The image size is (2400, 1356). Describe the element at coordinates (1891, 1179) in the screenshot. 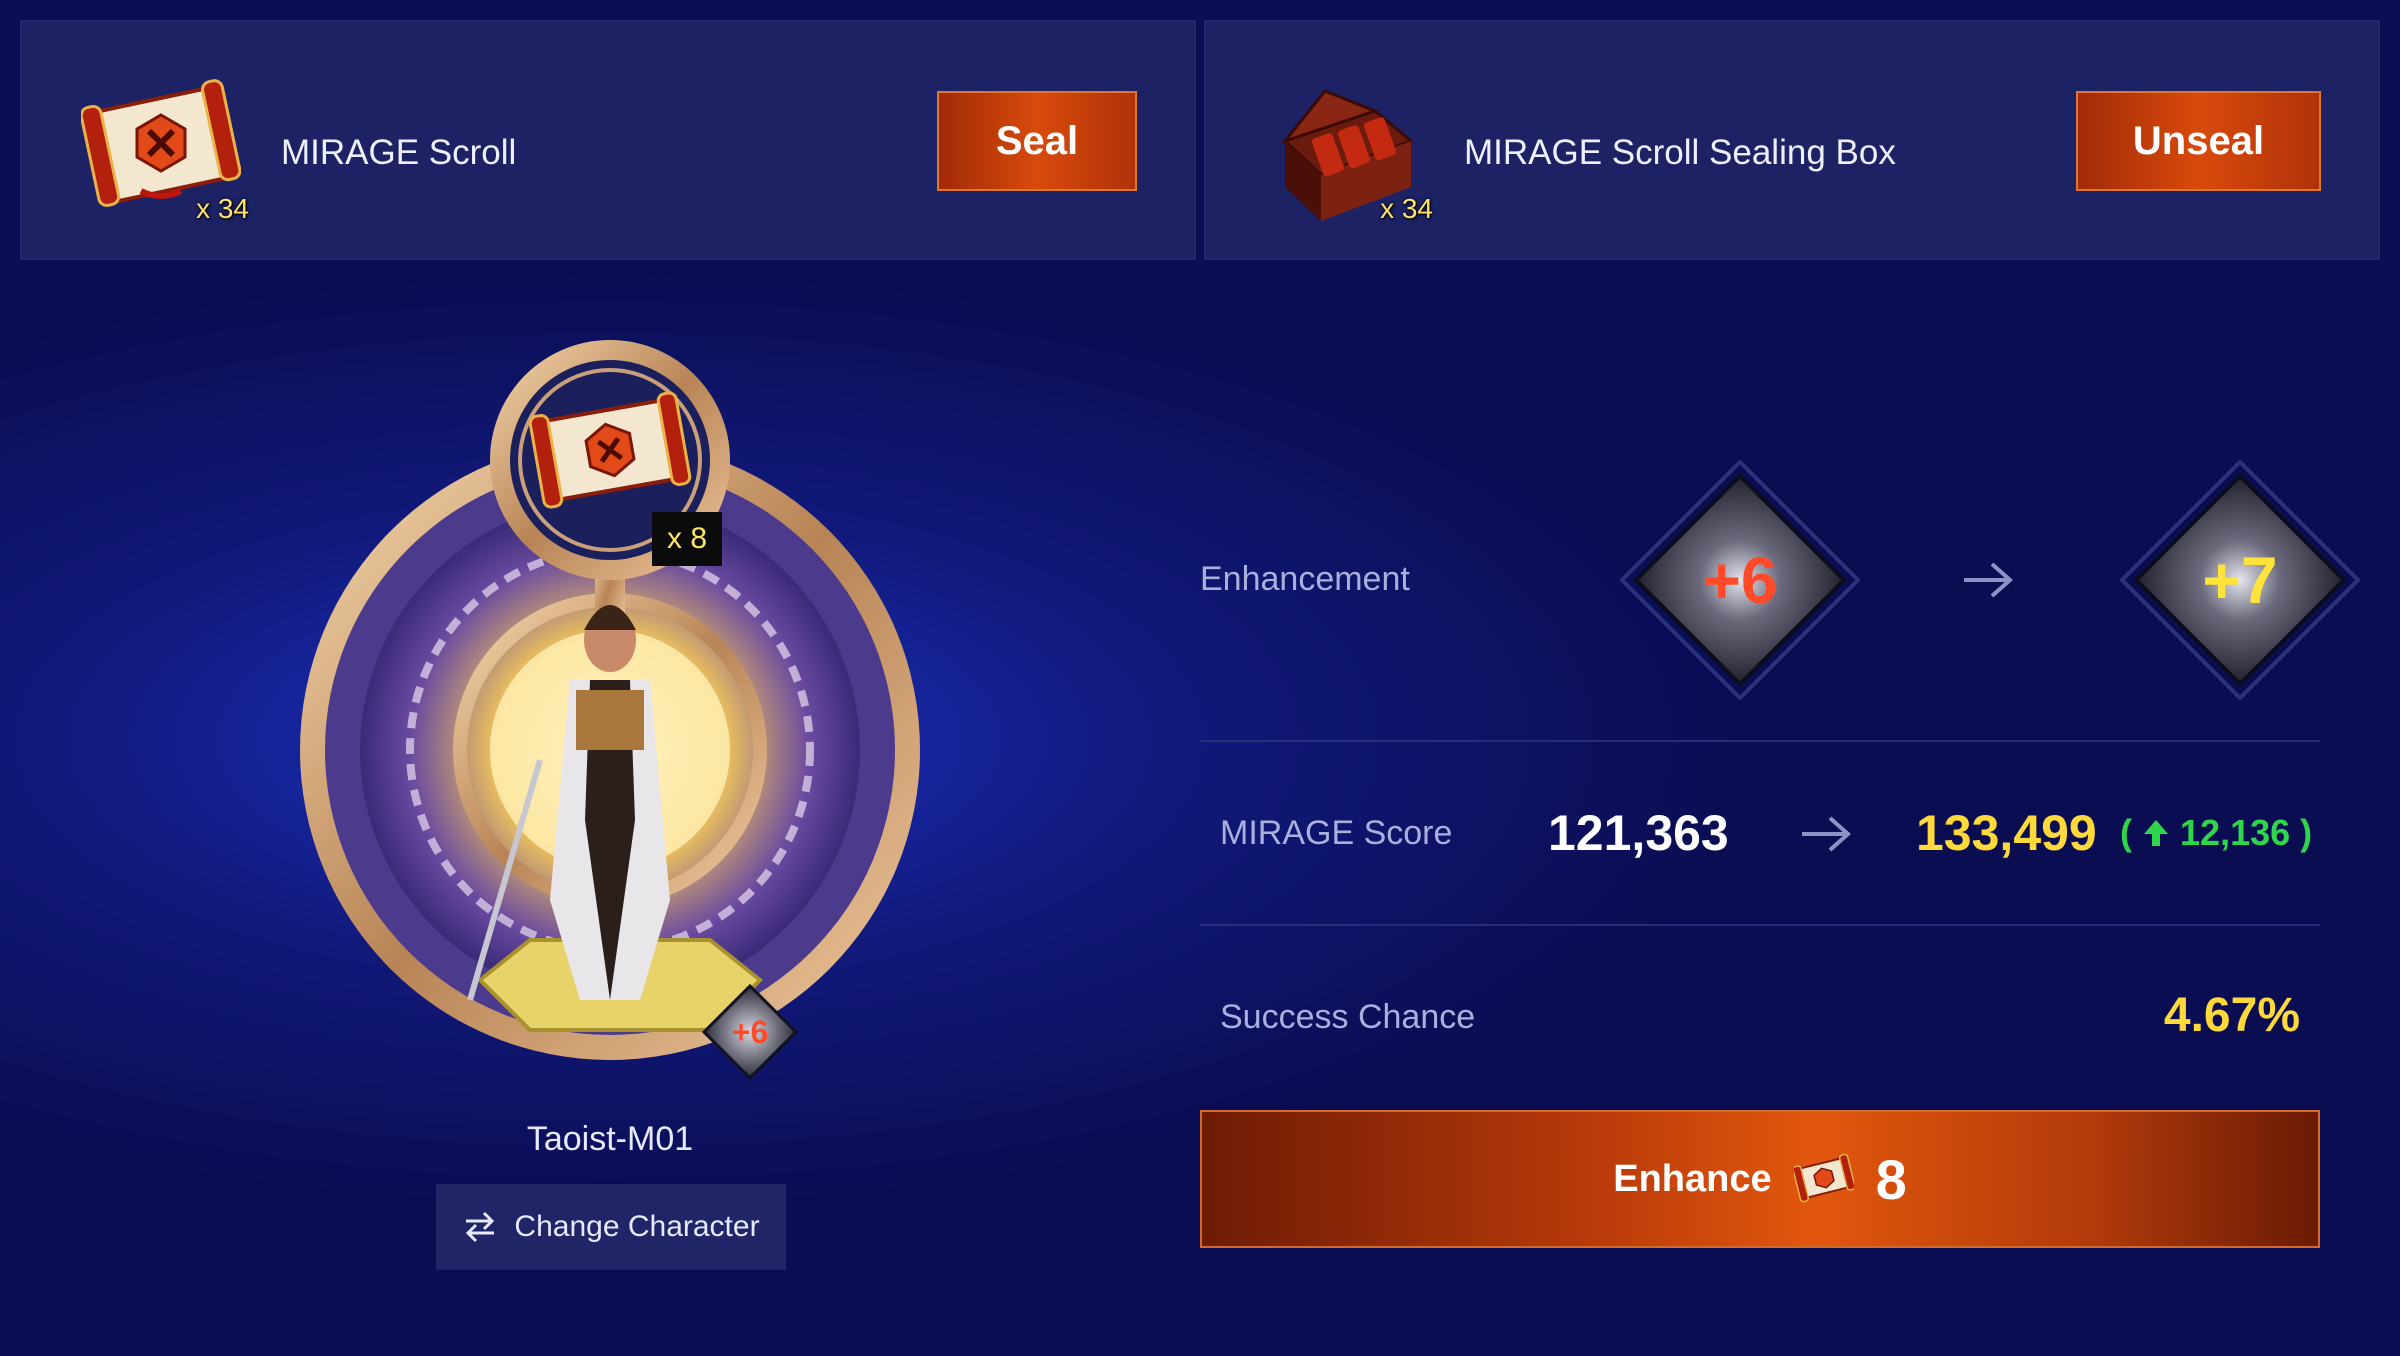

I see `enhance-cost: 8` at that location.